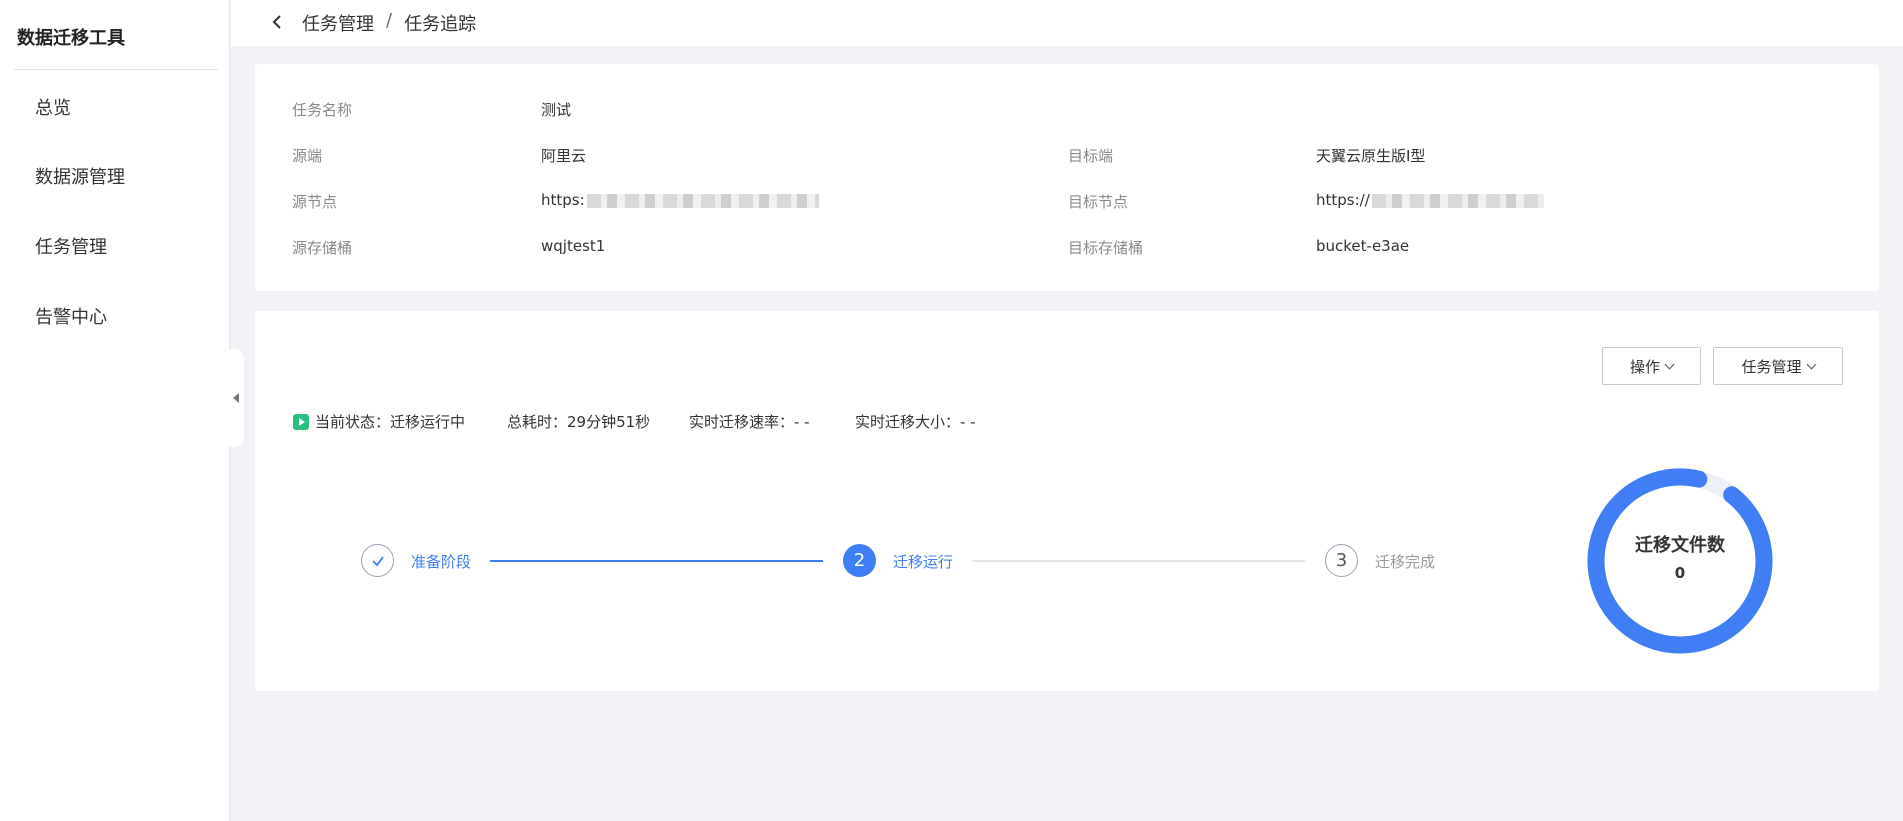 This screenshot has width=1903, height=821. I want to click on source-node-text: https:, so click(563, 200).